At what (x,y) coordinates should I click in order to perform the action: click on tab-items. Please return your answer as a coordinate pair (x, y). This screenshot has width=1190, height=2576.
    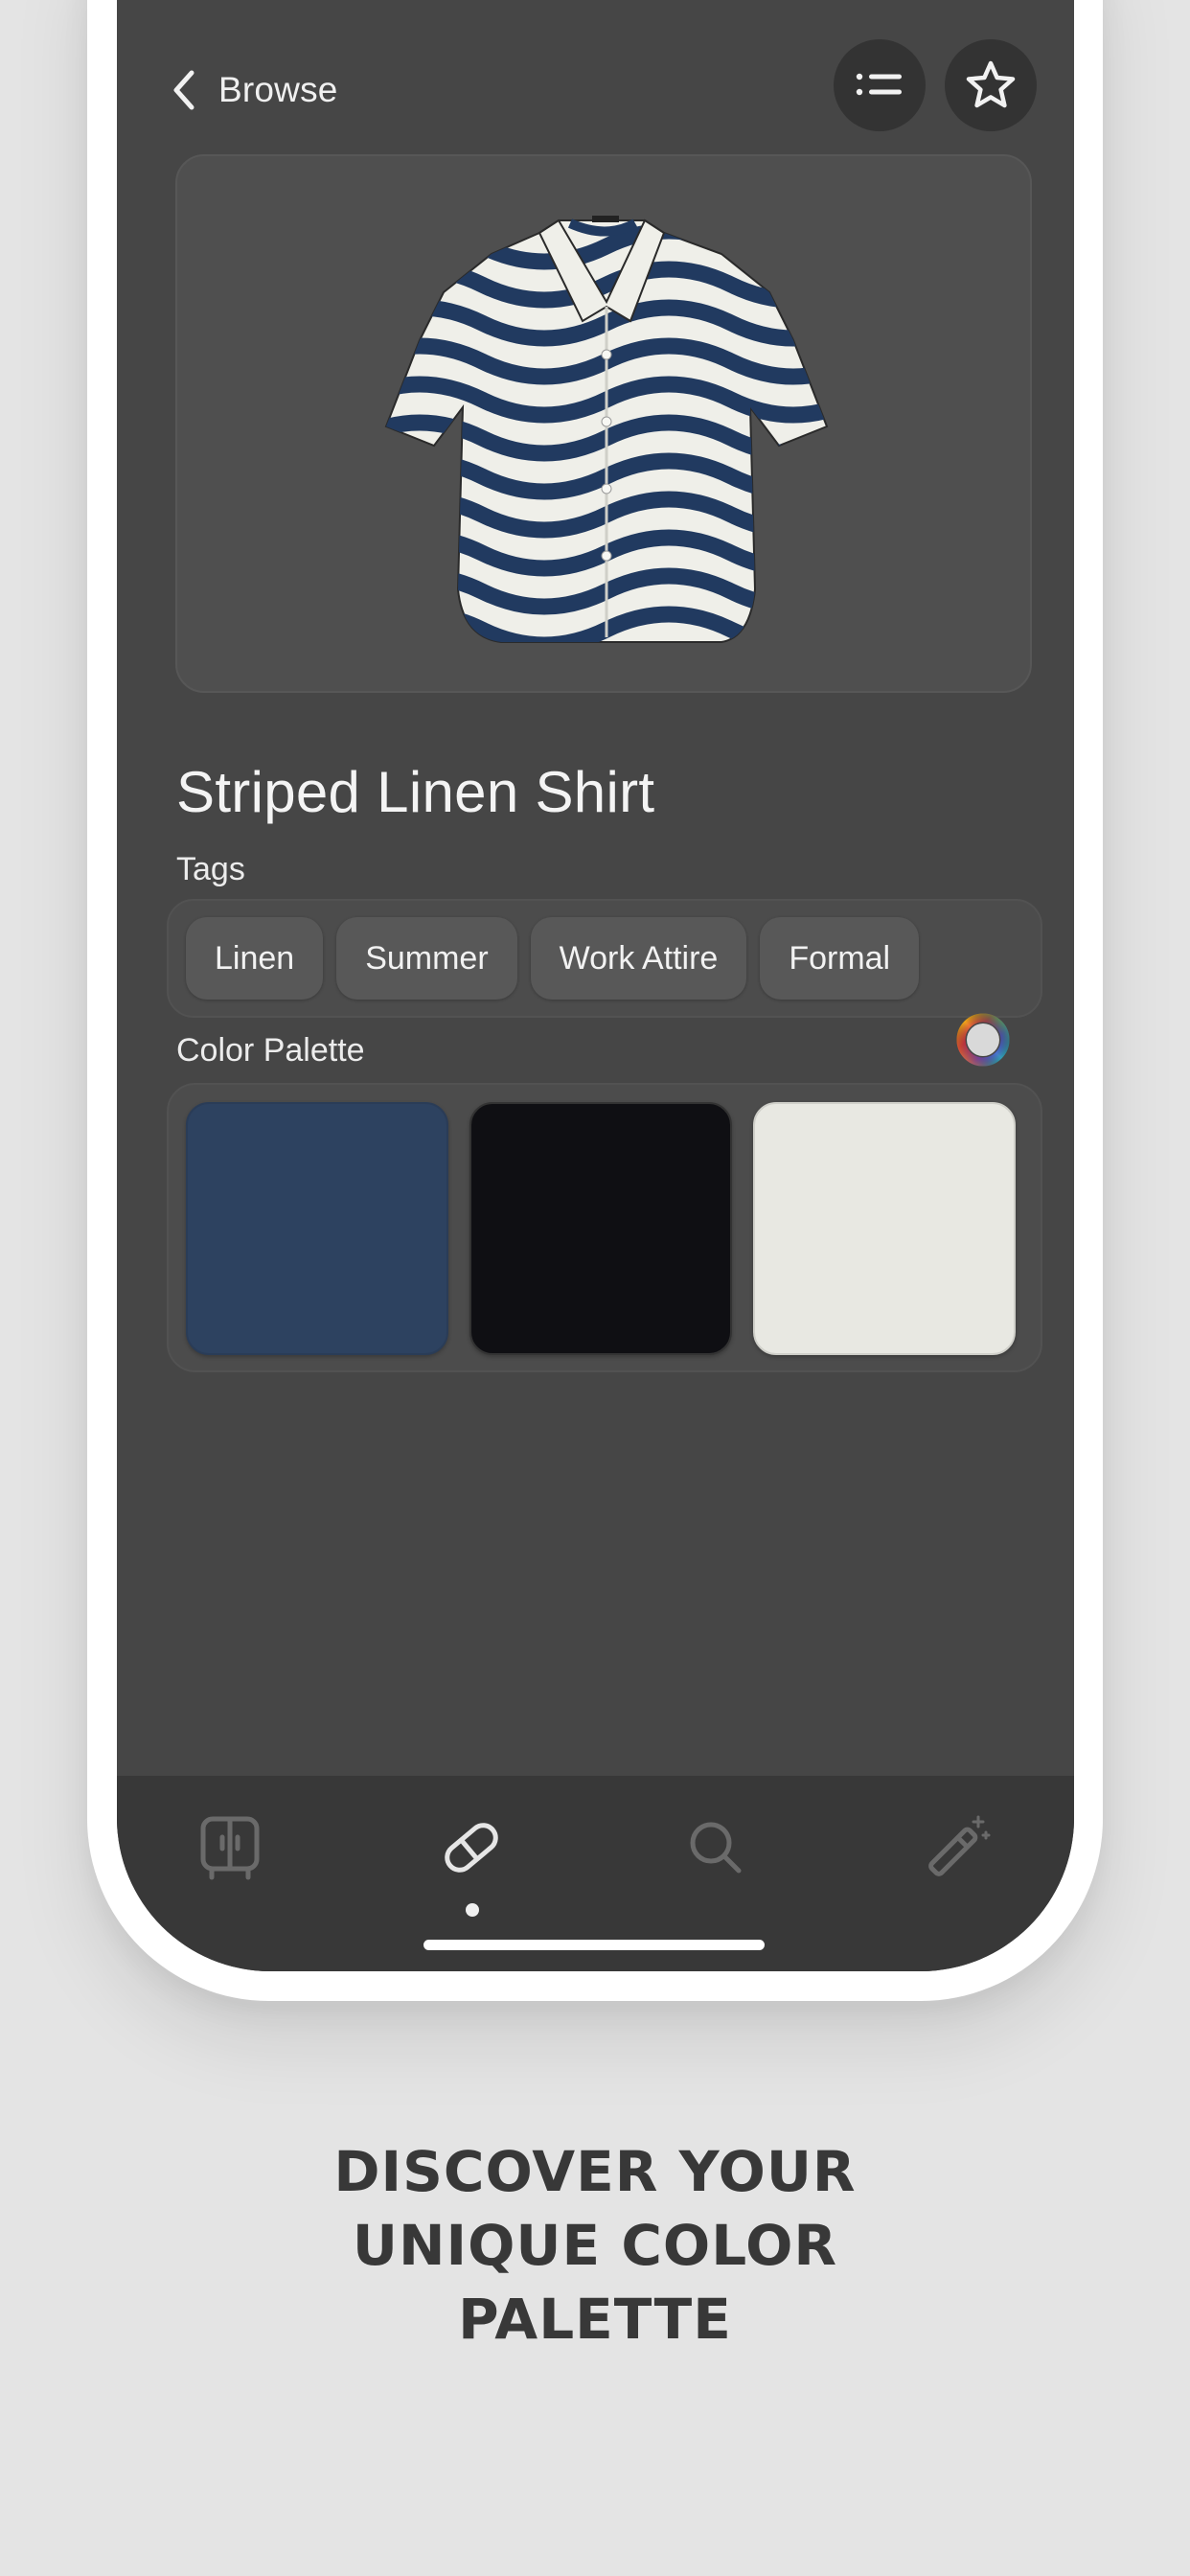
    Looking at the image, I should click on (472, 1848).